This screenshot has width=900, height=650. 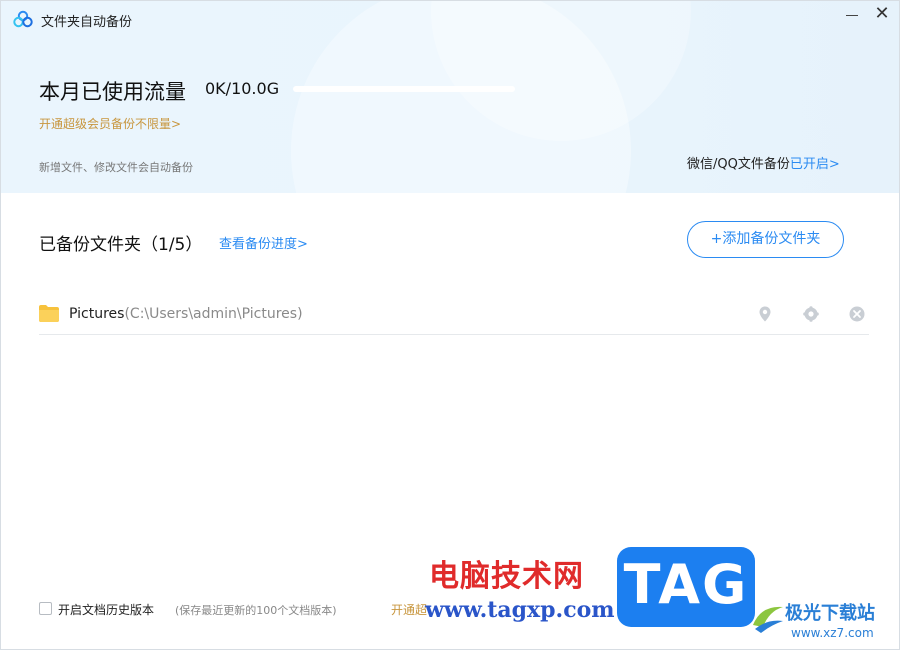 I want to click on folder-path: (C:\Users\admin\Pictures), so click(x=213, y=314).